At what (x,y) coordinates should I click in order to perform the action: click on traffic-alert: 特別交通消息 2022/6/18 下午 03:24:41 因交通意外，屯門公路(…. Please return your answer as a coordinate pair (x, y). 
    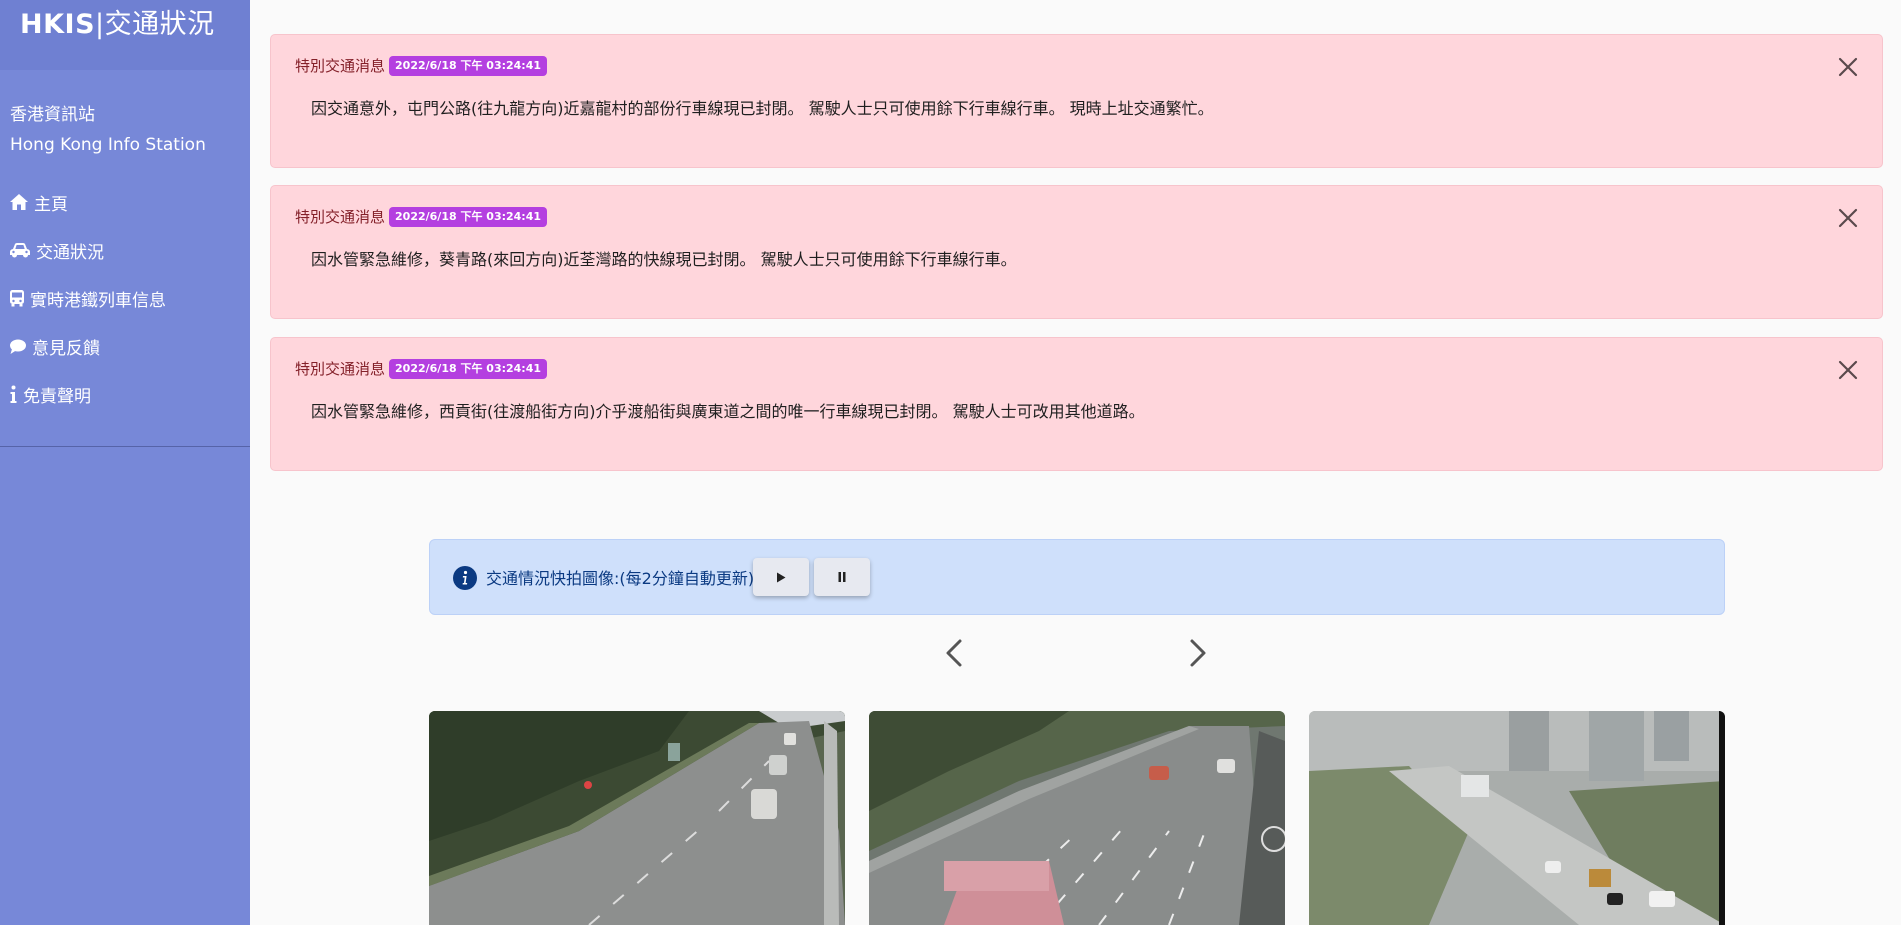
    Looking at the image, I should click on (1076, 101).